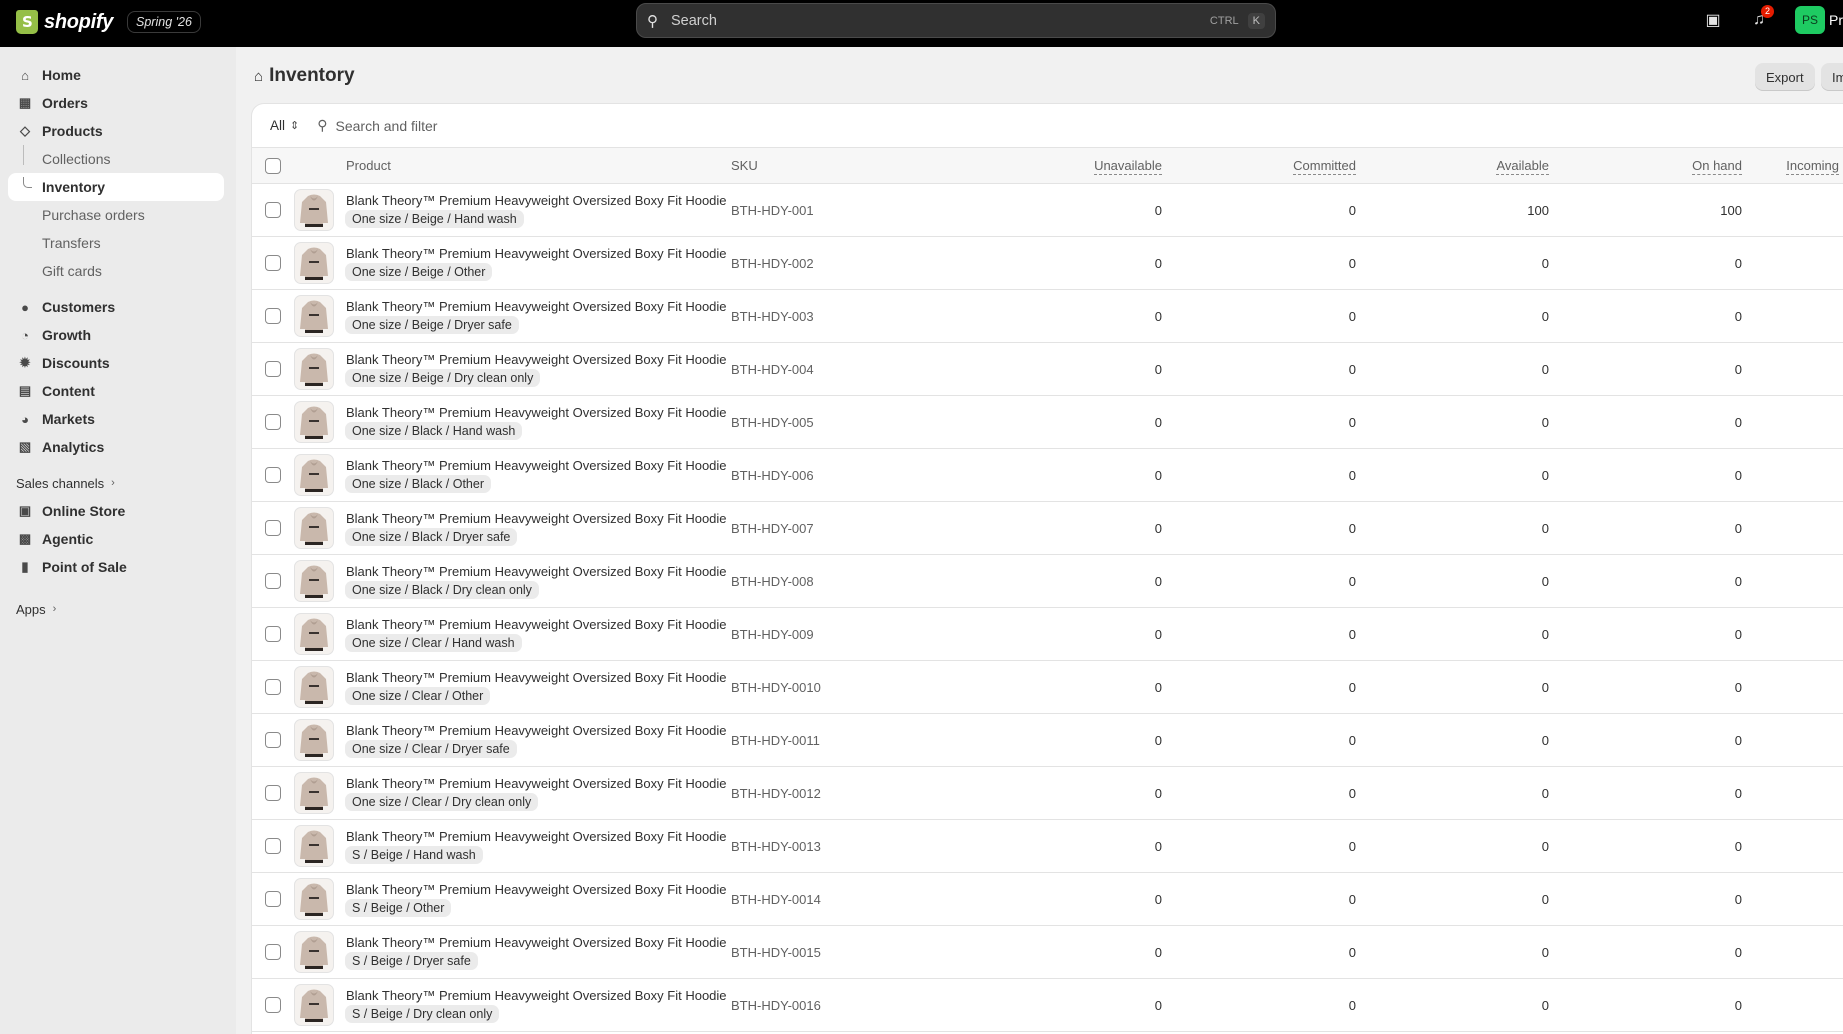 The width and height of the screenshot is (1843, 1034). I want to click on sidebar-item-orders: ▦ Orders, so click(118, 103).